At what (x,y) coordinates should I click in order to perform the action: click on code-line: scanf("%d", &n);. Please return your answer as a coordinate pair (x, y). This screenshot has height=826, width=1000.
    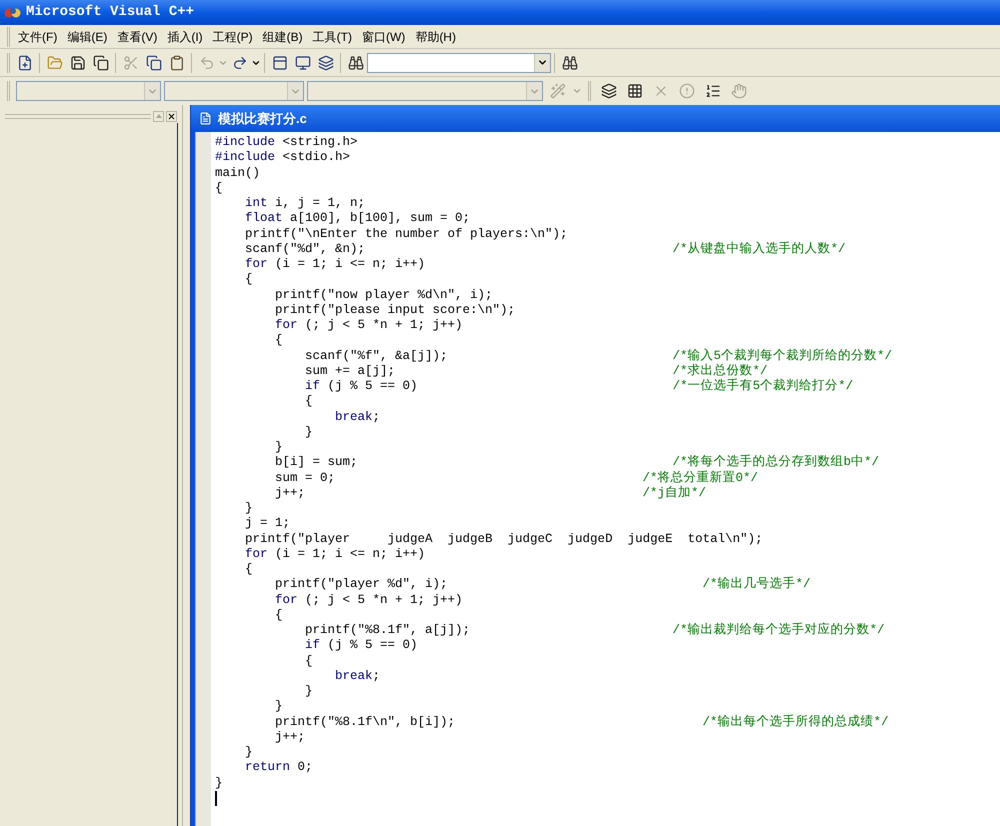
    Looking at the image, I should click on (305, 249).